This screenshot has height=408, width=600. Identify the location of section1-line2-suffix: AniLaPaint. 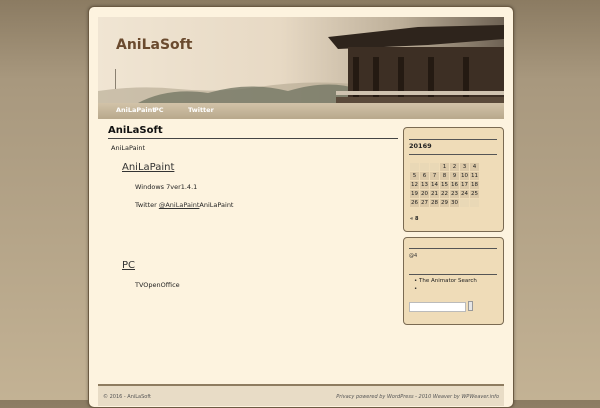
(216, 205).